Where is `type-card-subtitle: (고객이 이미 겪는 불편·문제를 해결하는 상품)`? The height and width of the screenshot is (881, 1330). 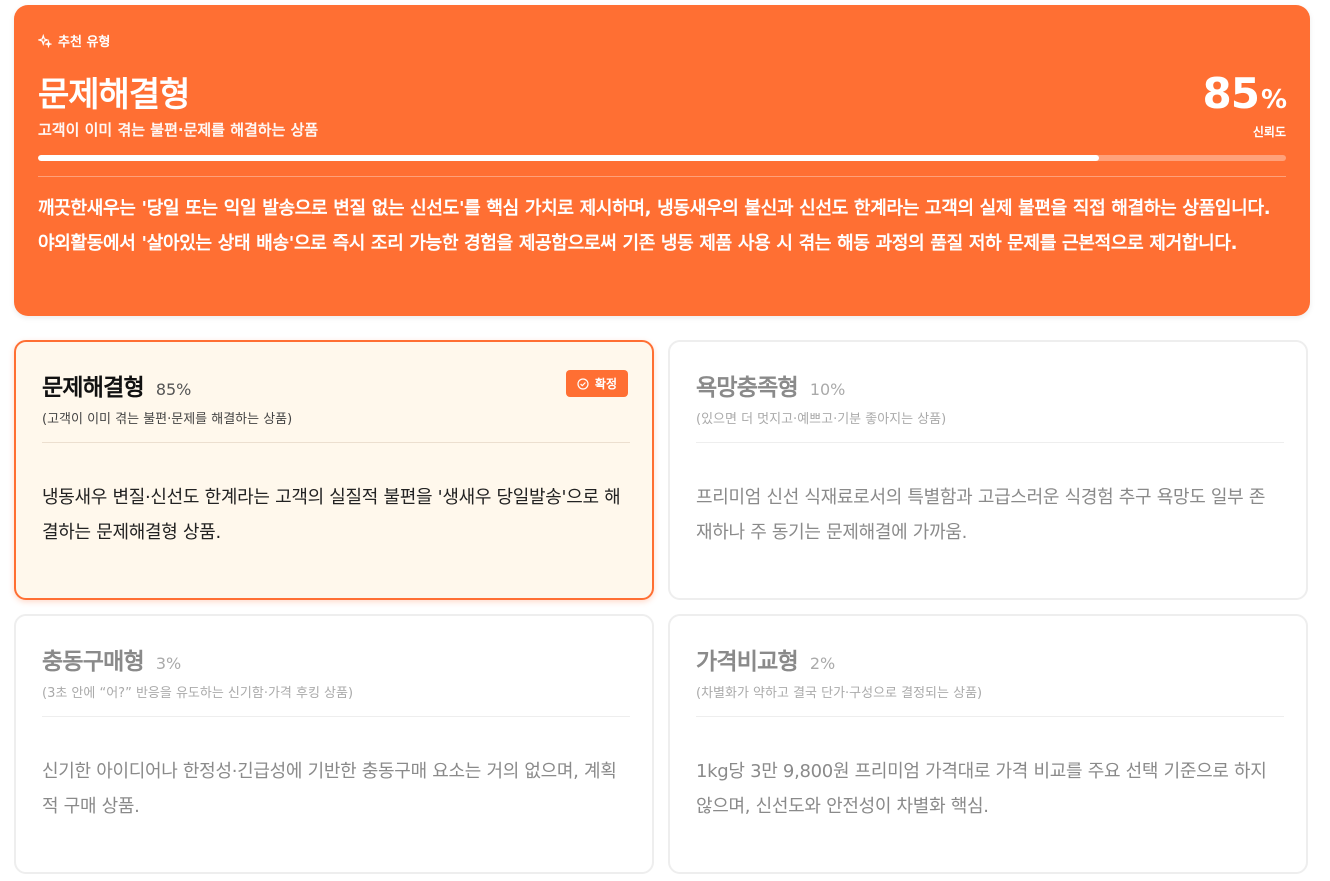 type-card-subtitle: (고객이 이미 겪는 불편·문제를 해결하는 상품) is located at coordinates (167, 419).